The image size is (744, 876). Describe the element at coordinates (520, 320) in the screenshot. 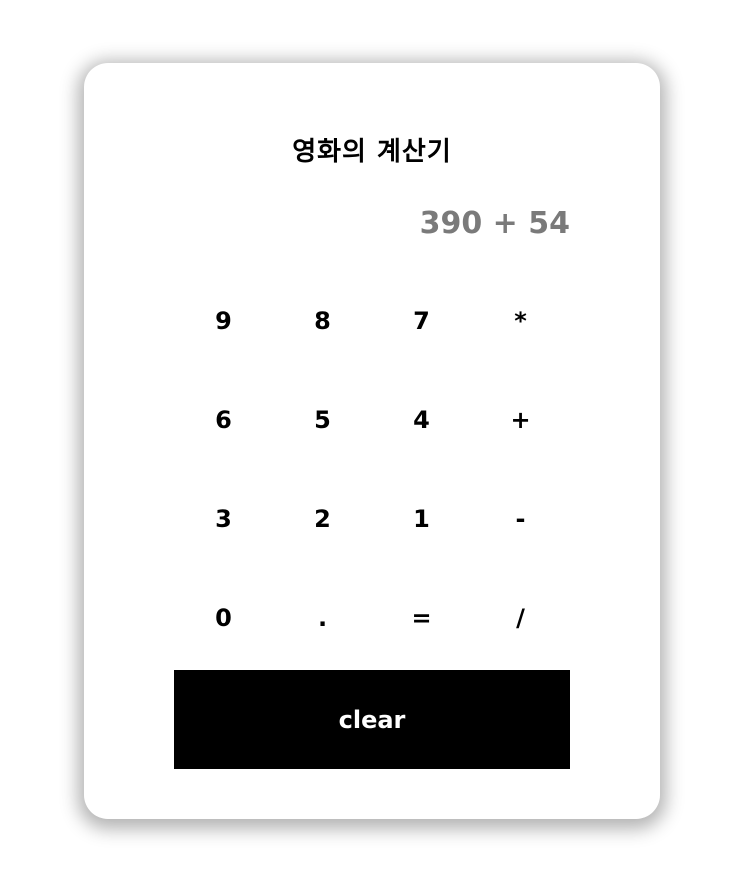

I see `key-multiply: *` at that location.